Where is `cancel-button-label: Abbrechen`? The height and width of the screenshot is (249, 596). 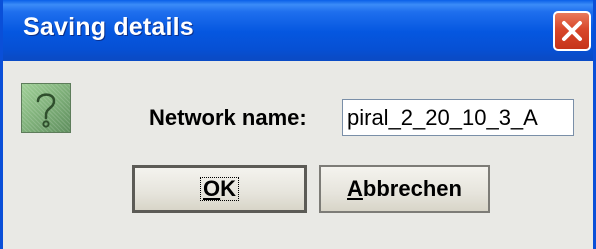
cancel-button-label: Abbrechen is located at coordinates (404, 188).